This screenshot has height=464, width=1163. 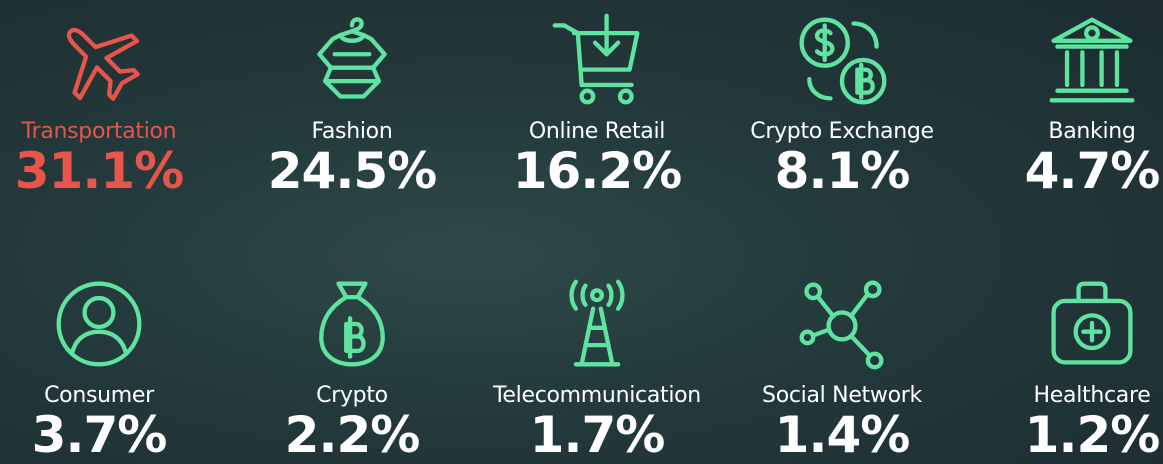 What do you see at coordinates (865, 35) in the screenshot?
I see `exchange-arc-top` at bounding box center [865, 35].